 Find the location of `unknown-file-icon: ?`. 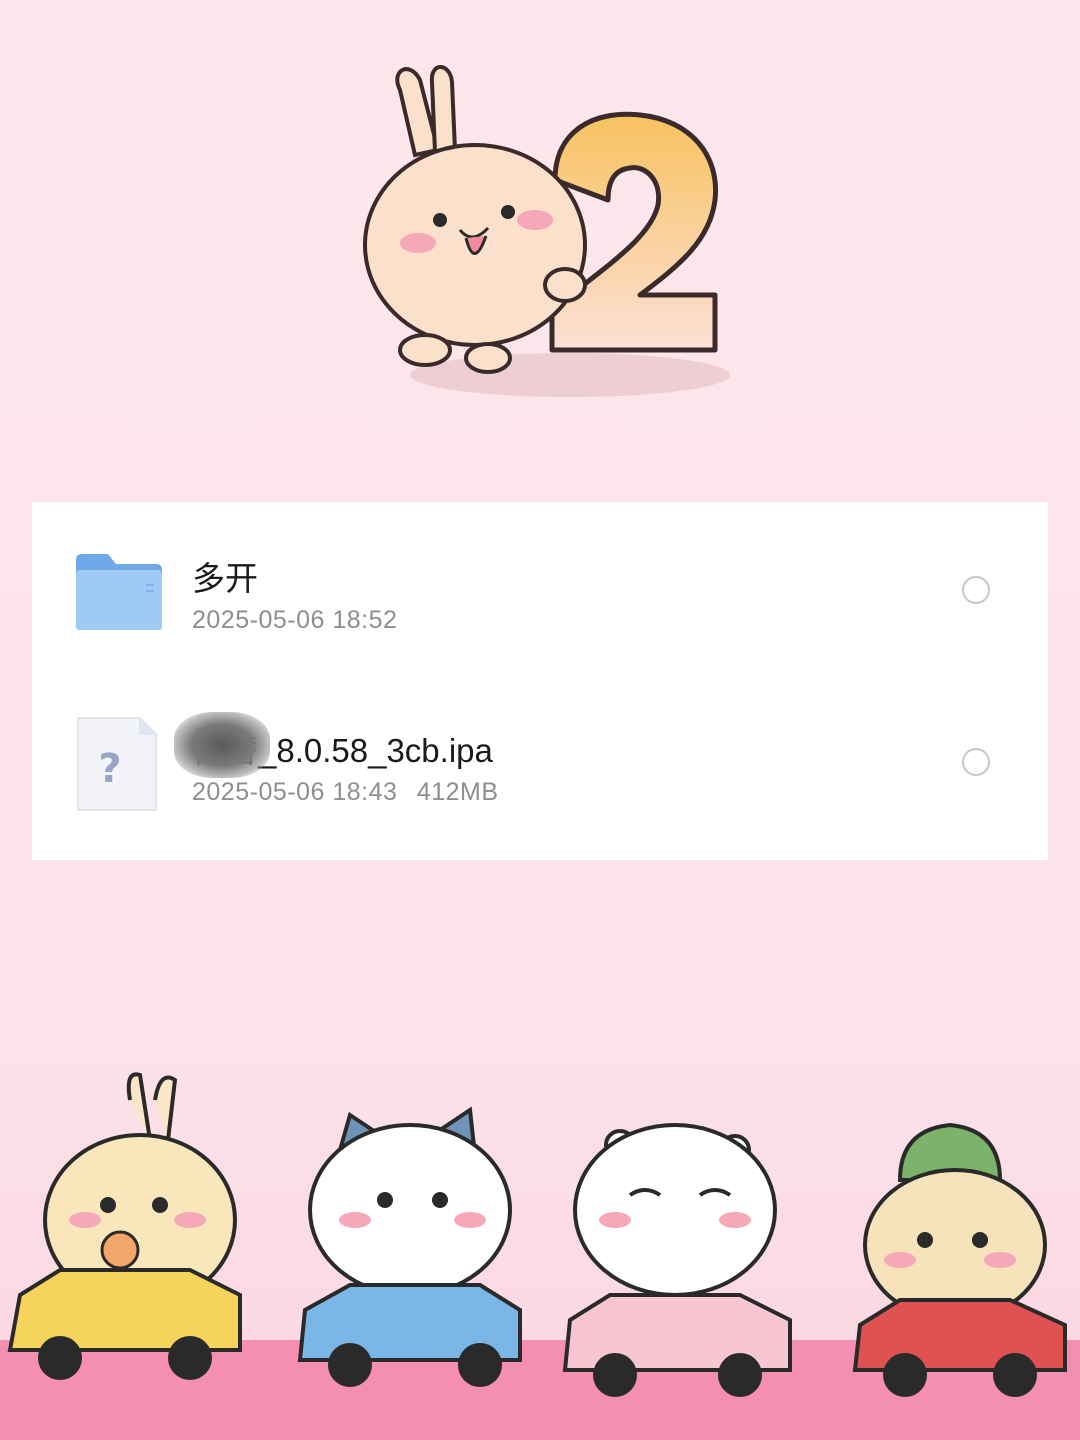

unknown-file-icon: ? is located at coordinates (117, 764).